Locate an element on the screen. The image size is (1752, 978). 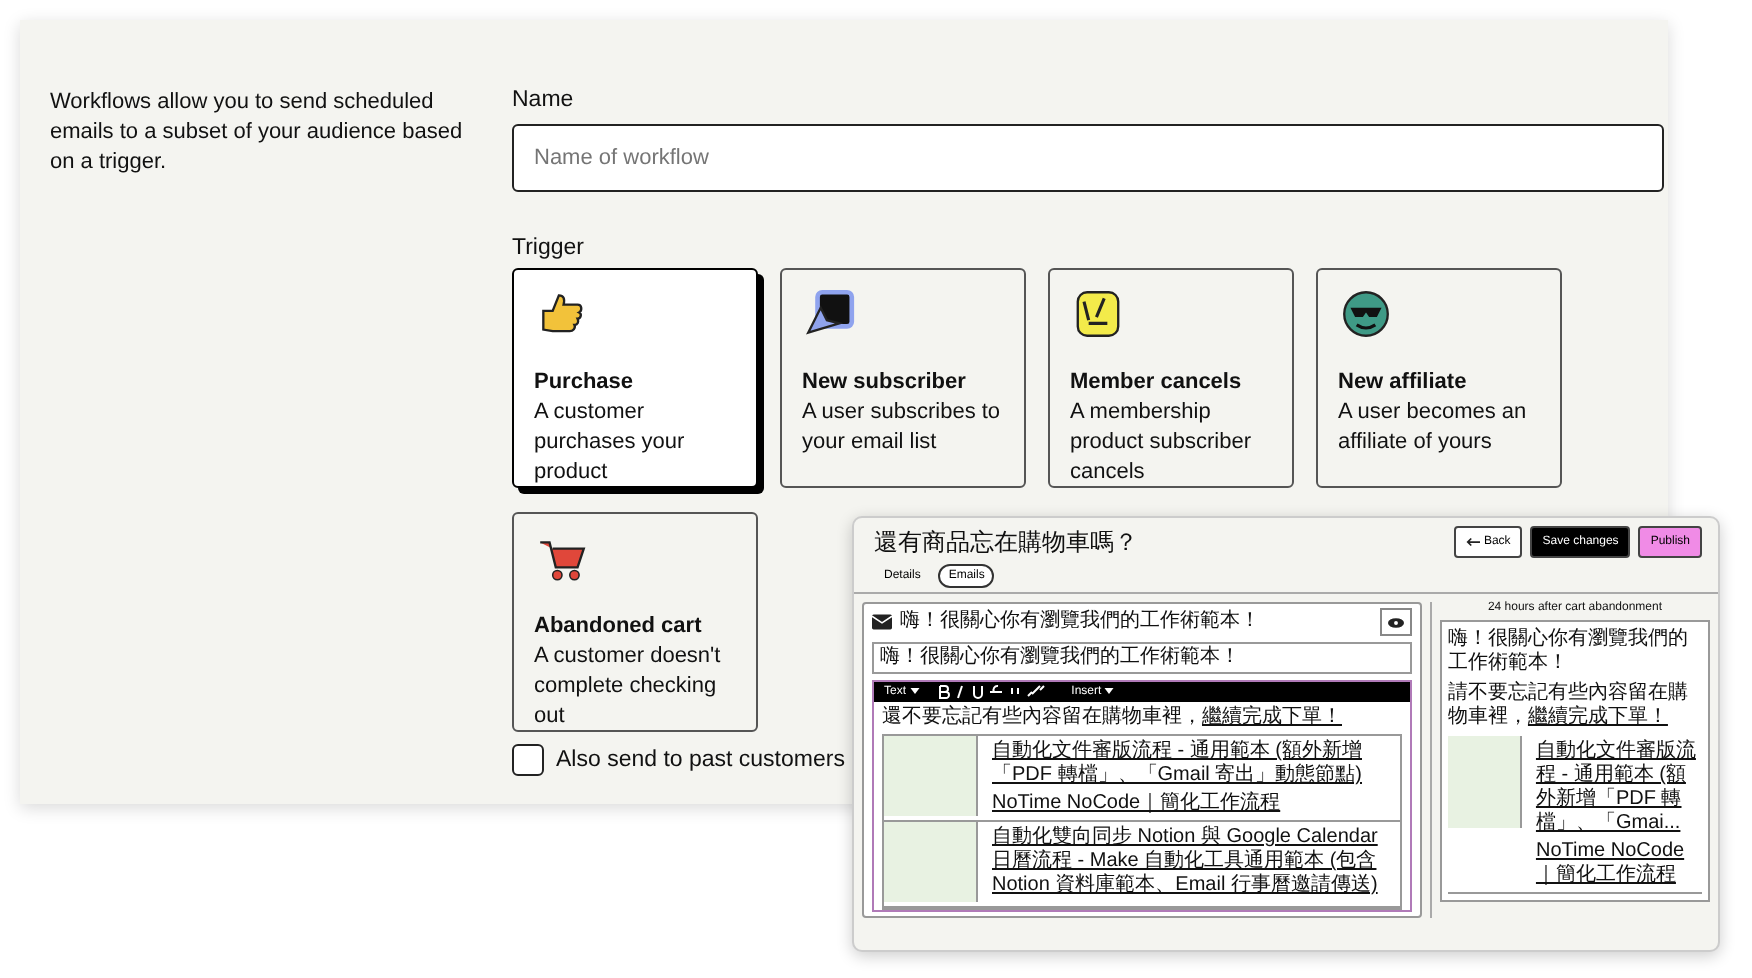
checkbox is located at coordinates (528, 760).